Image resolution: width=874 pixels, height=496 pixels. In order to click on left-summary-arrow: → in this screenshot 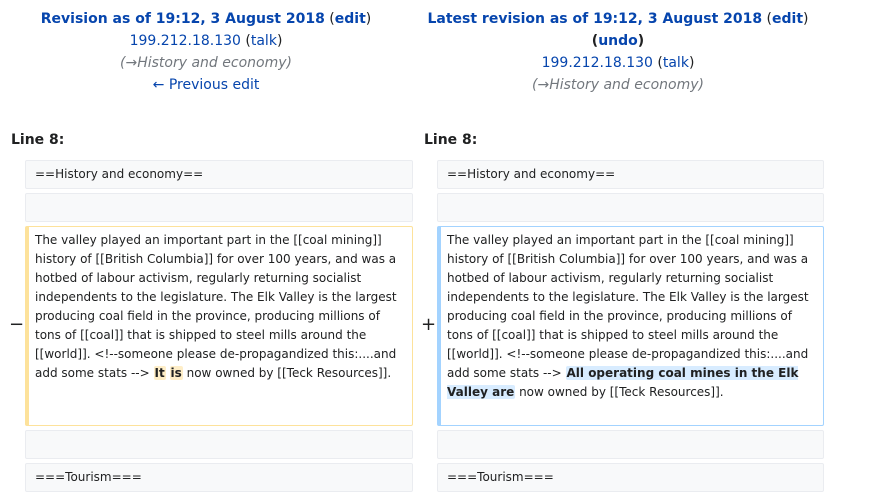, I will do `click(131, 63)`.